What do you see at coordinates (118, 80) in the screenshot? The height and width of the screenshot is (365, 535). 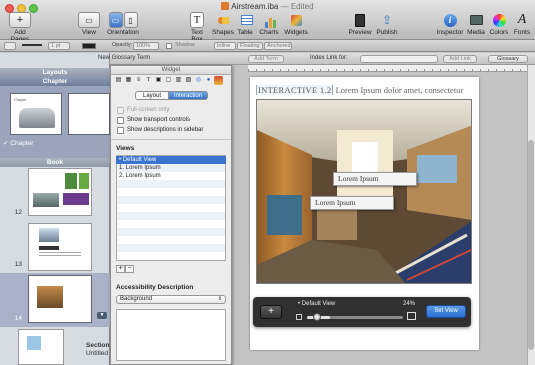 I see `document-inspector-icon: ▤` at bounding box center [118, 80].